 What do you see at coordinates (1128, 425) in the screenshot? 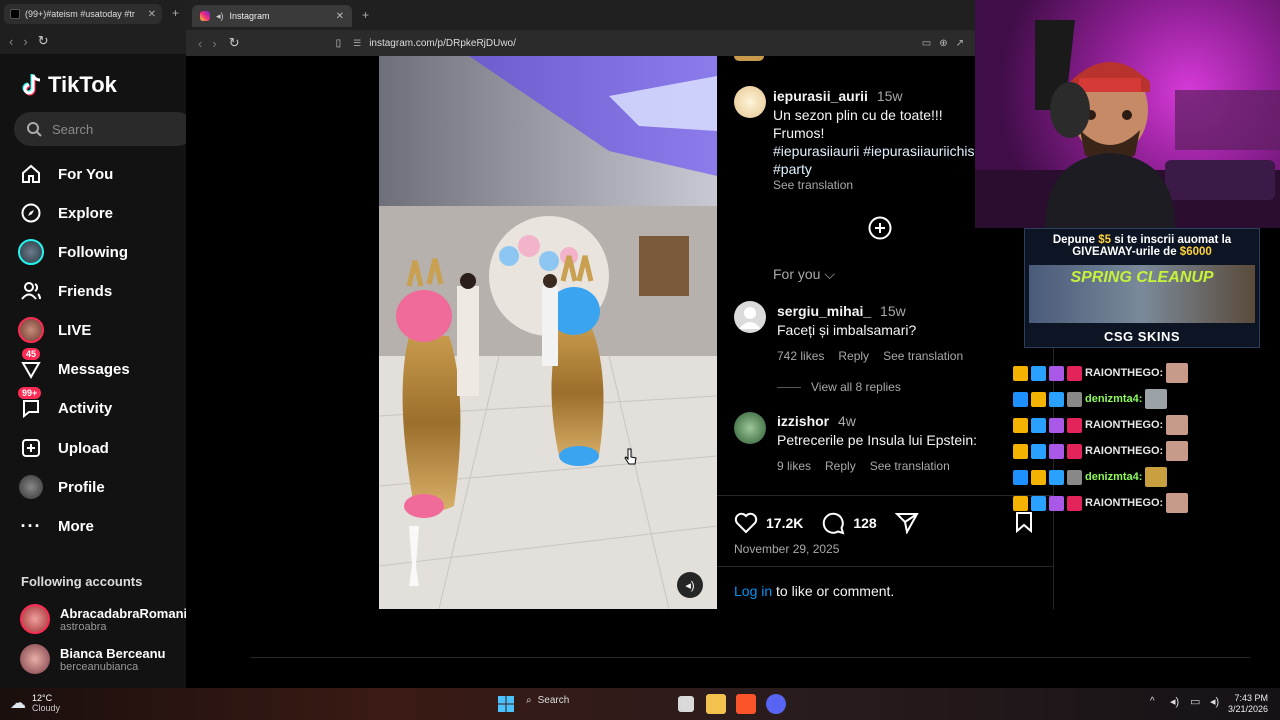
I see `chat-message: RAIONTHEGO:` at bounding box center [1128, 425].